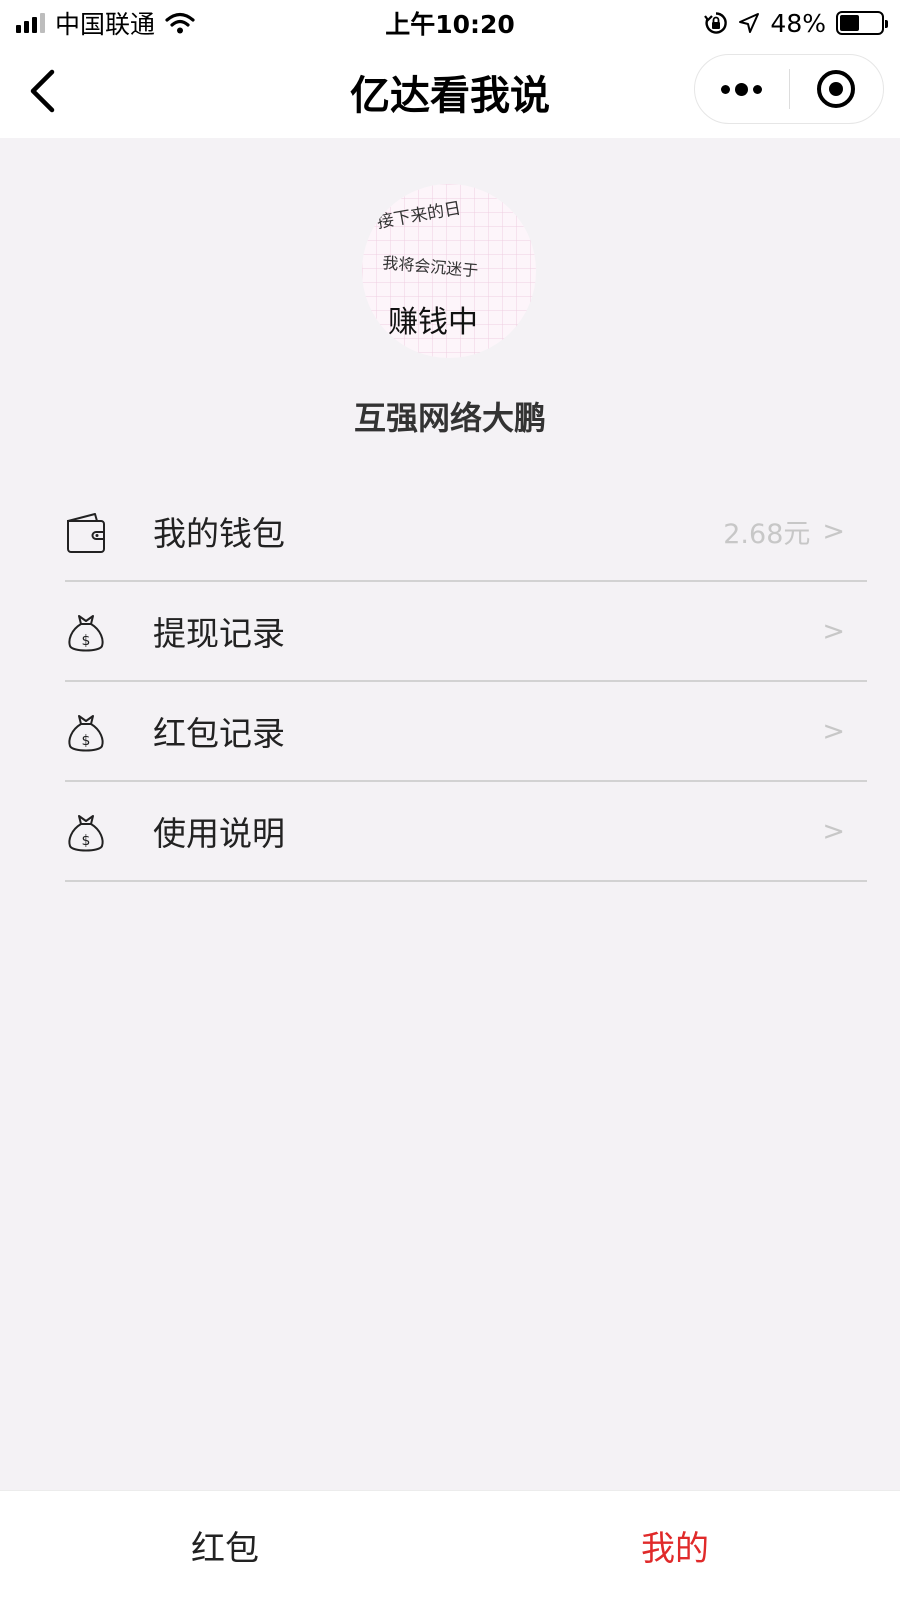 This screenshot has height=1600, width=900. I want to click on menu-item-redpacket-records: $ 红包记录 >, so click(466, 732).